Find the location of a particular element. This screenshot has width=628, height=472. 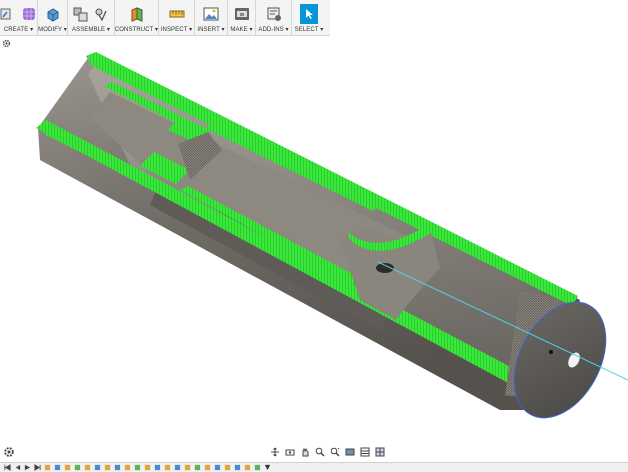

assemble-label: ASSEMBLE ▾ is located at coordinates (91, 30).